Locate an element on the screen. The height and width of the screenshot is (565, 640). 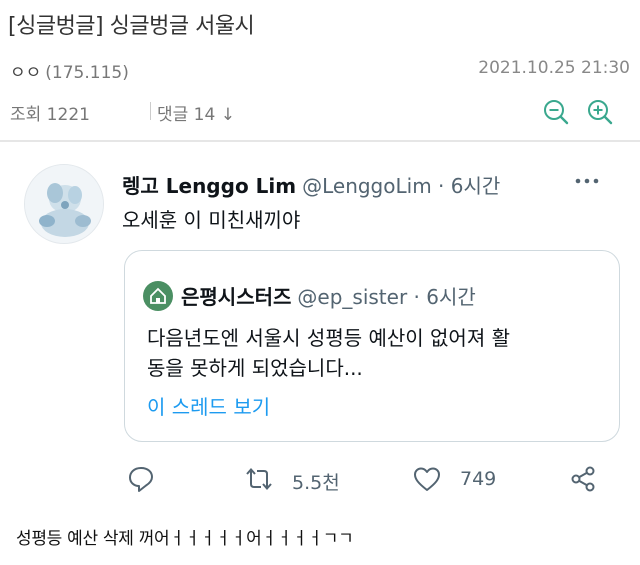
zoom-in-icon is located at coordinates (600, 112).